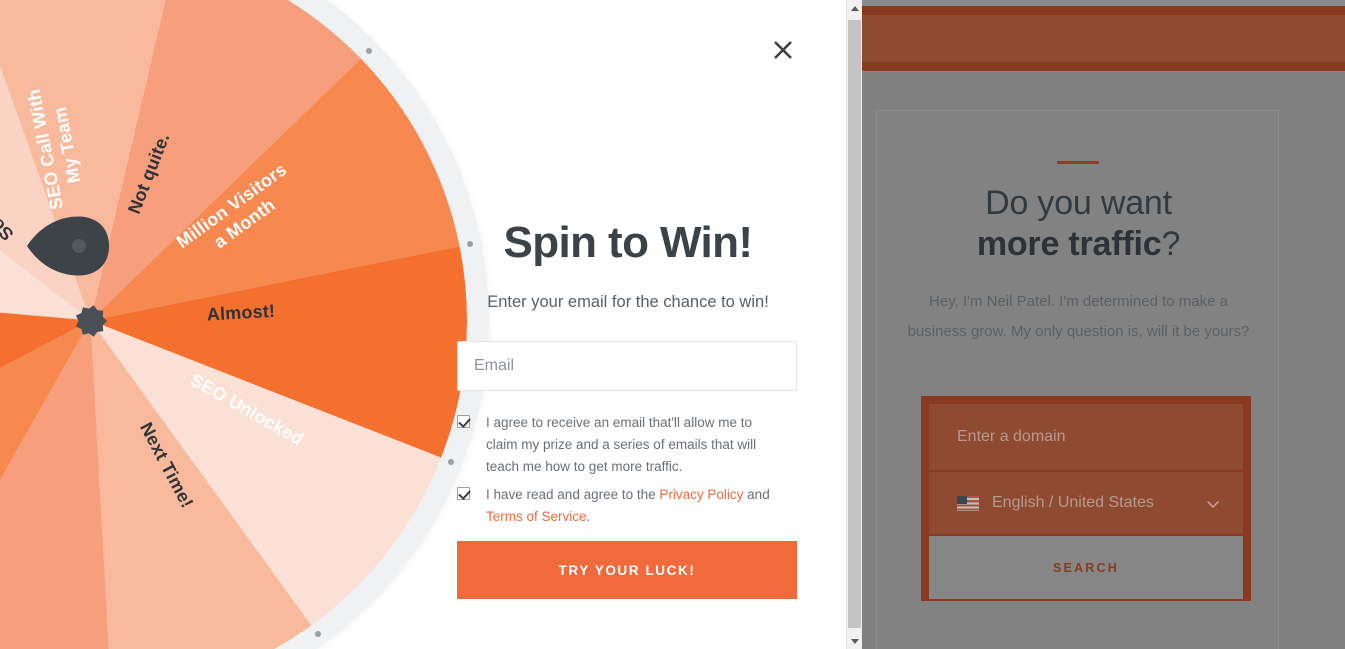  I want to click on domain-input: Enter a domain, so click(1086, 437).